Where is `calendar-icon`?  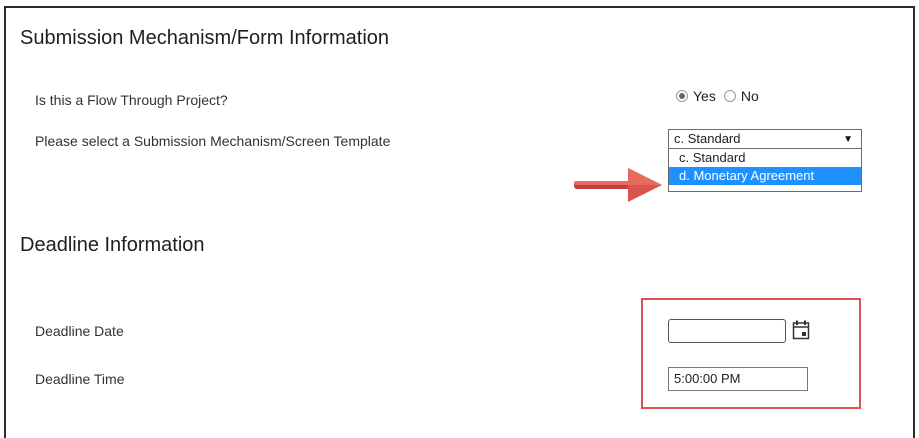 calendar-icon is located at coordinates (801, 330).